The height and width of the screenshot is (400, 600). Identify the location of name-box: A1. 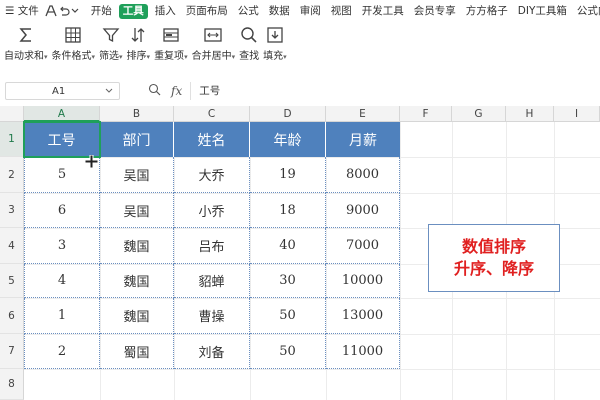
(62, 91).